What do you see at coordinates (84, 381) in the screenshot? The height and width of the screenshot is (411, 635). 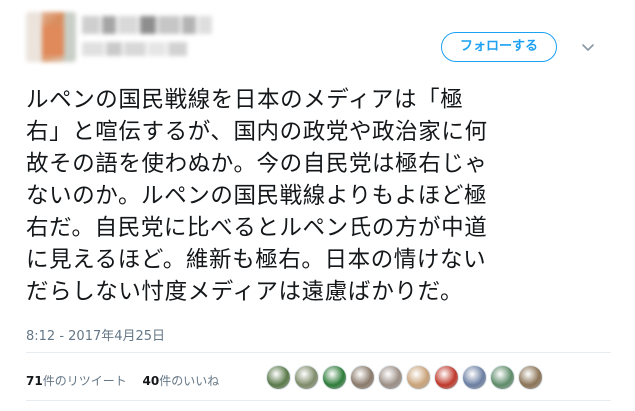 I see `retweet-label: 件のリツイート` at bounding box center [84, 381].